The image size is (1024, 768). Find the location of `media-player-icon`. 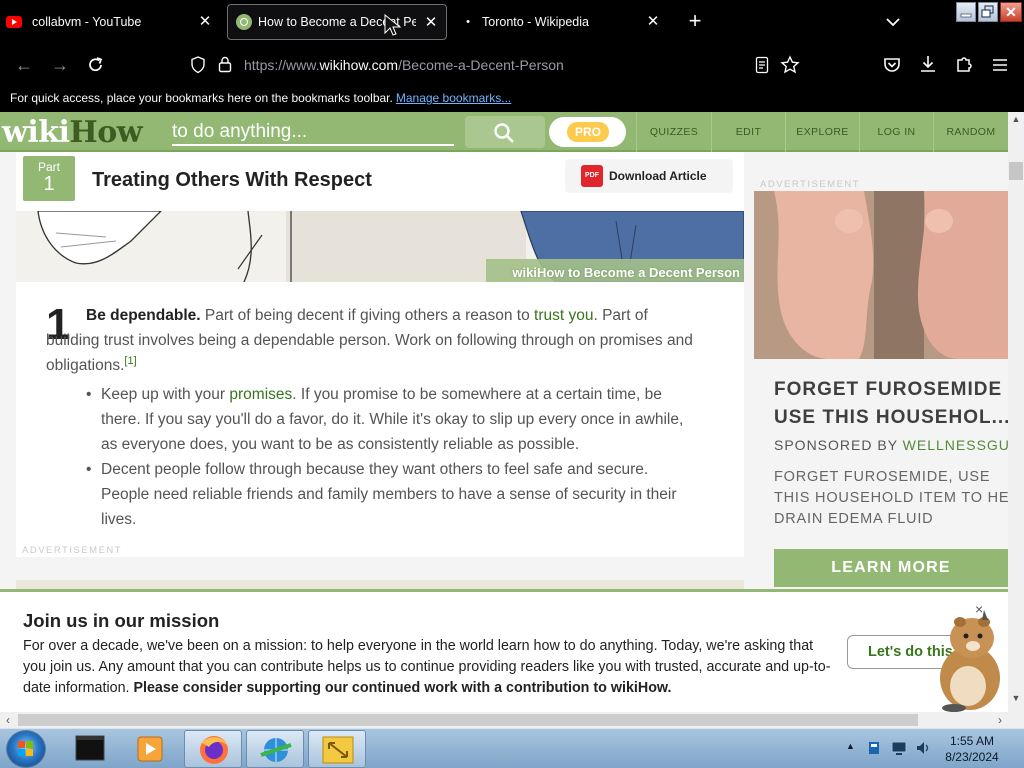

media-player-icon is located at coordinates (150, 749).